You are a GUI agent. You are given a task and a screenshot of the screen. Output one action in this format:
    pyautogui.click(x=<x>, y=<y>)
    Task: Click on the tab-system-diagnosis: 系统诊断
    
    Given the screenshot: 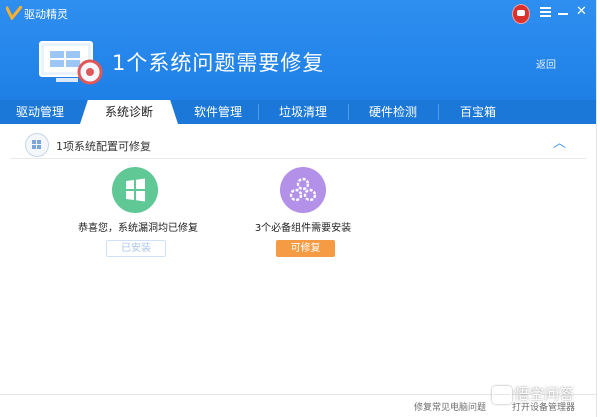 What is the action you would take?
    pyautogui.click(x=129, y=112)
    